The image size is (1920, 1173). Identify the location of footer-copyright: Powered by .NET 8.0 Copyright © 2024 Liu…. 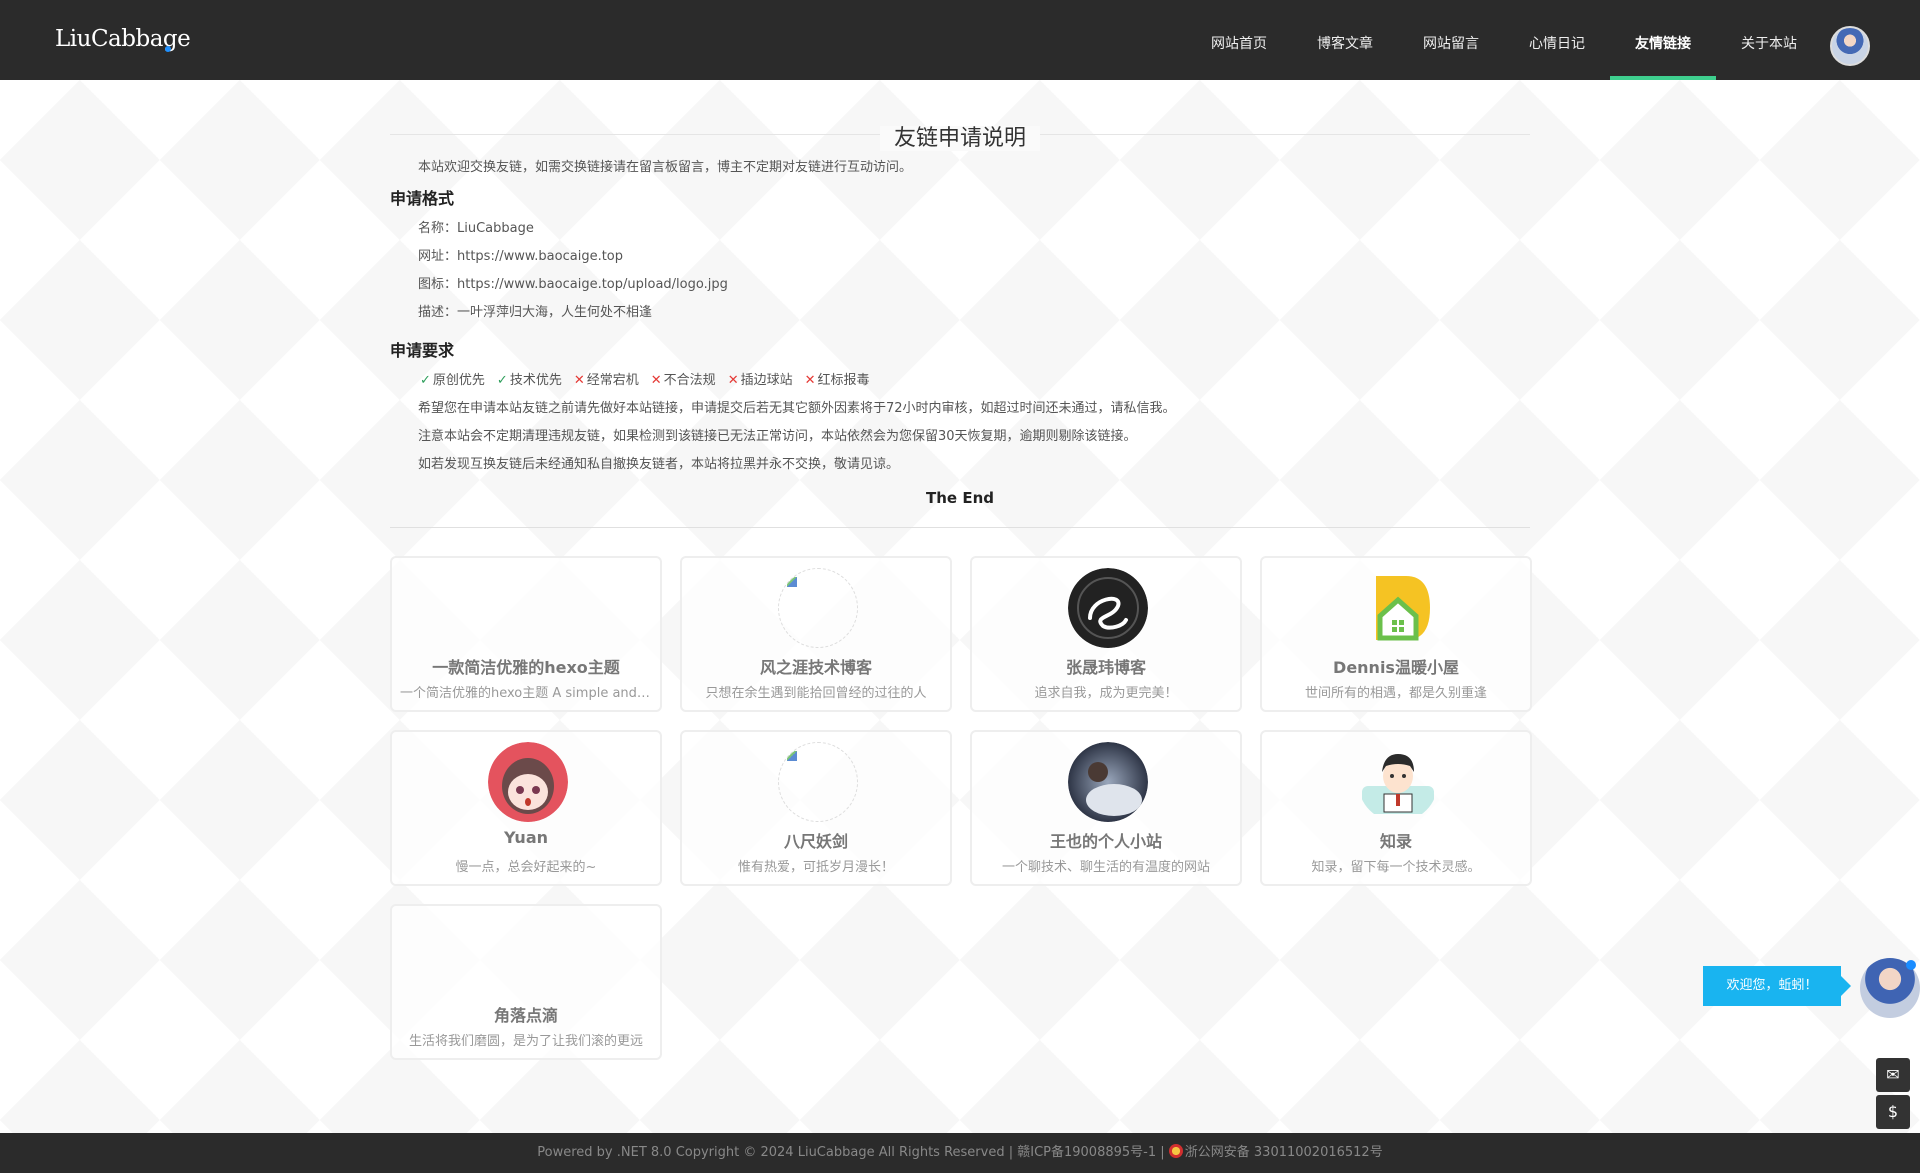
(853, 1152).